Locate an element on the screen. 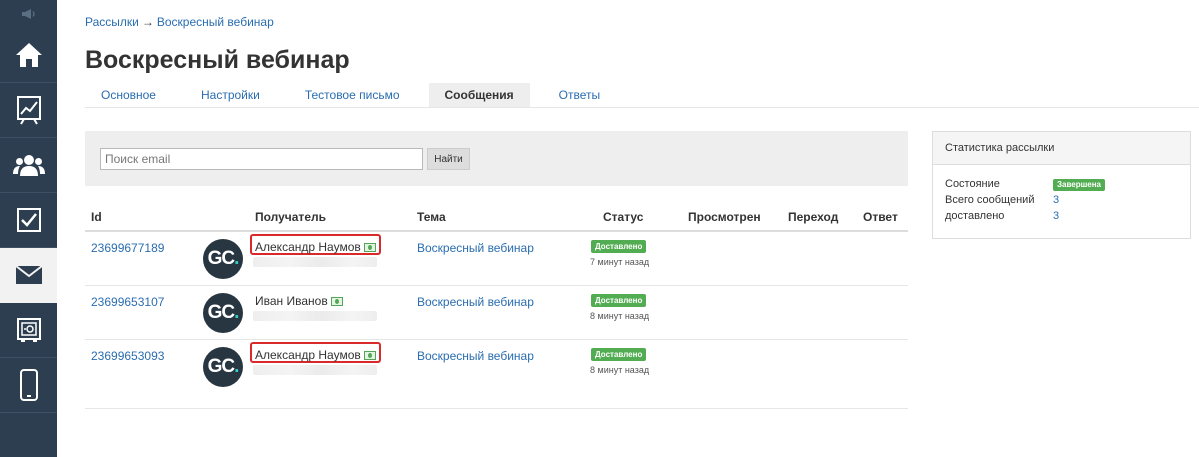 The width and height of the screenshot is (1199, 457). stat-delivered-row: доставлено 3 is located at coordinates (1061, 218).